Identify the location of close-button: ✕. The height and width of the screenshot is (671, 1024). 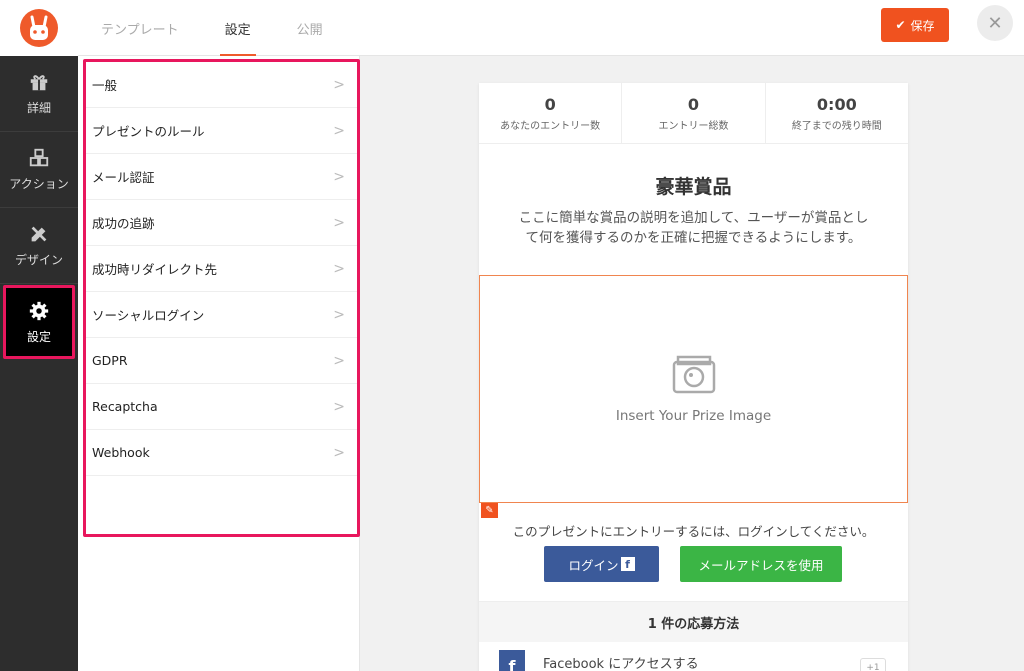
(995, 23).